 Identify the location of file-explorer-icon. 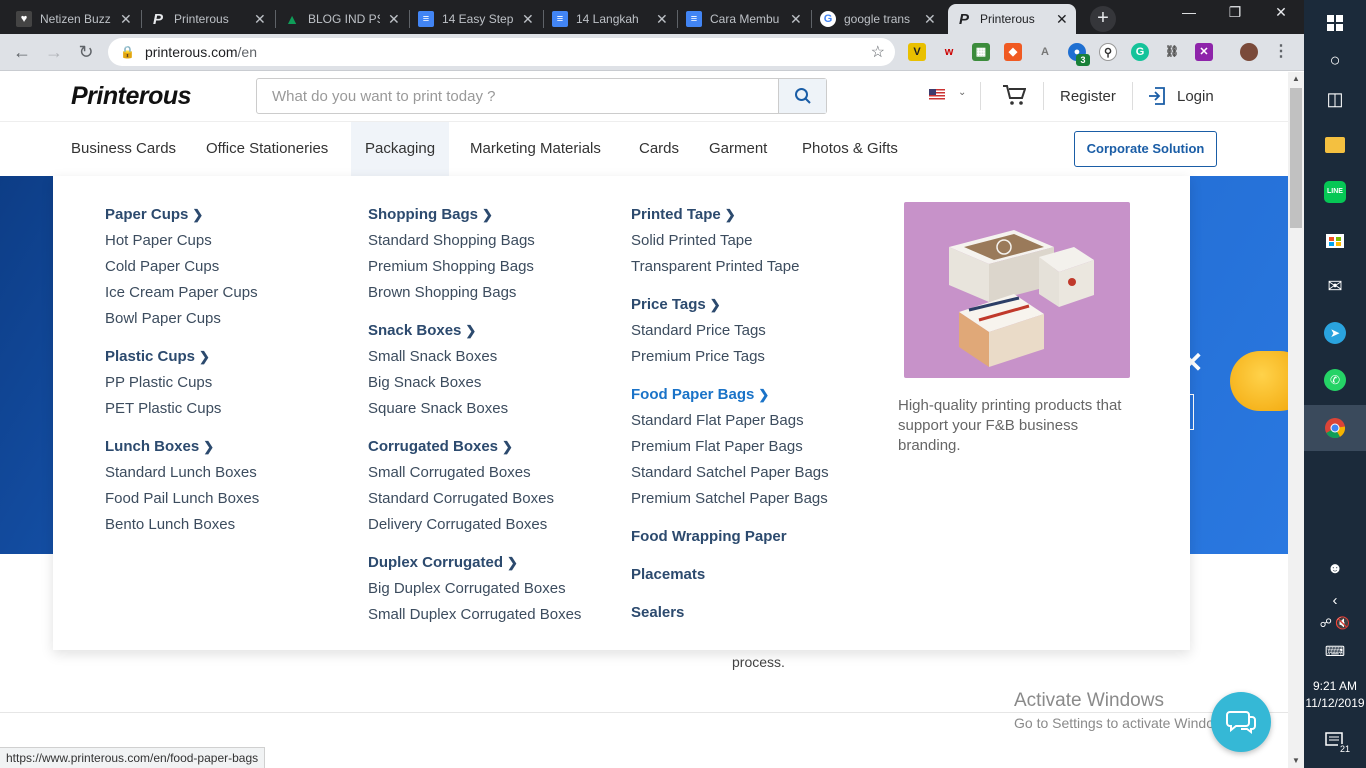
(1335, 145).